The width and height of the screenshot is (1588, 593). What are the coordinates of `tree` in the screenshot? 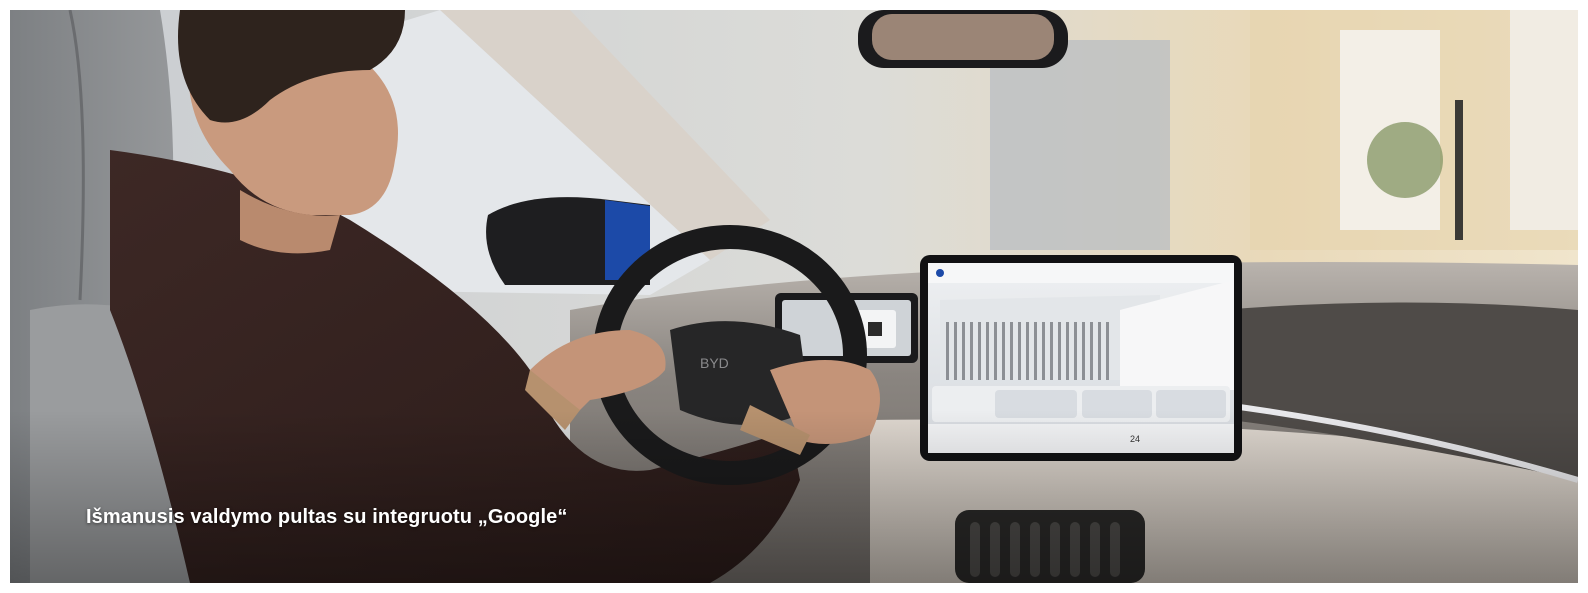 It's located at (1405, 160).